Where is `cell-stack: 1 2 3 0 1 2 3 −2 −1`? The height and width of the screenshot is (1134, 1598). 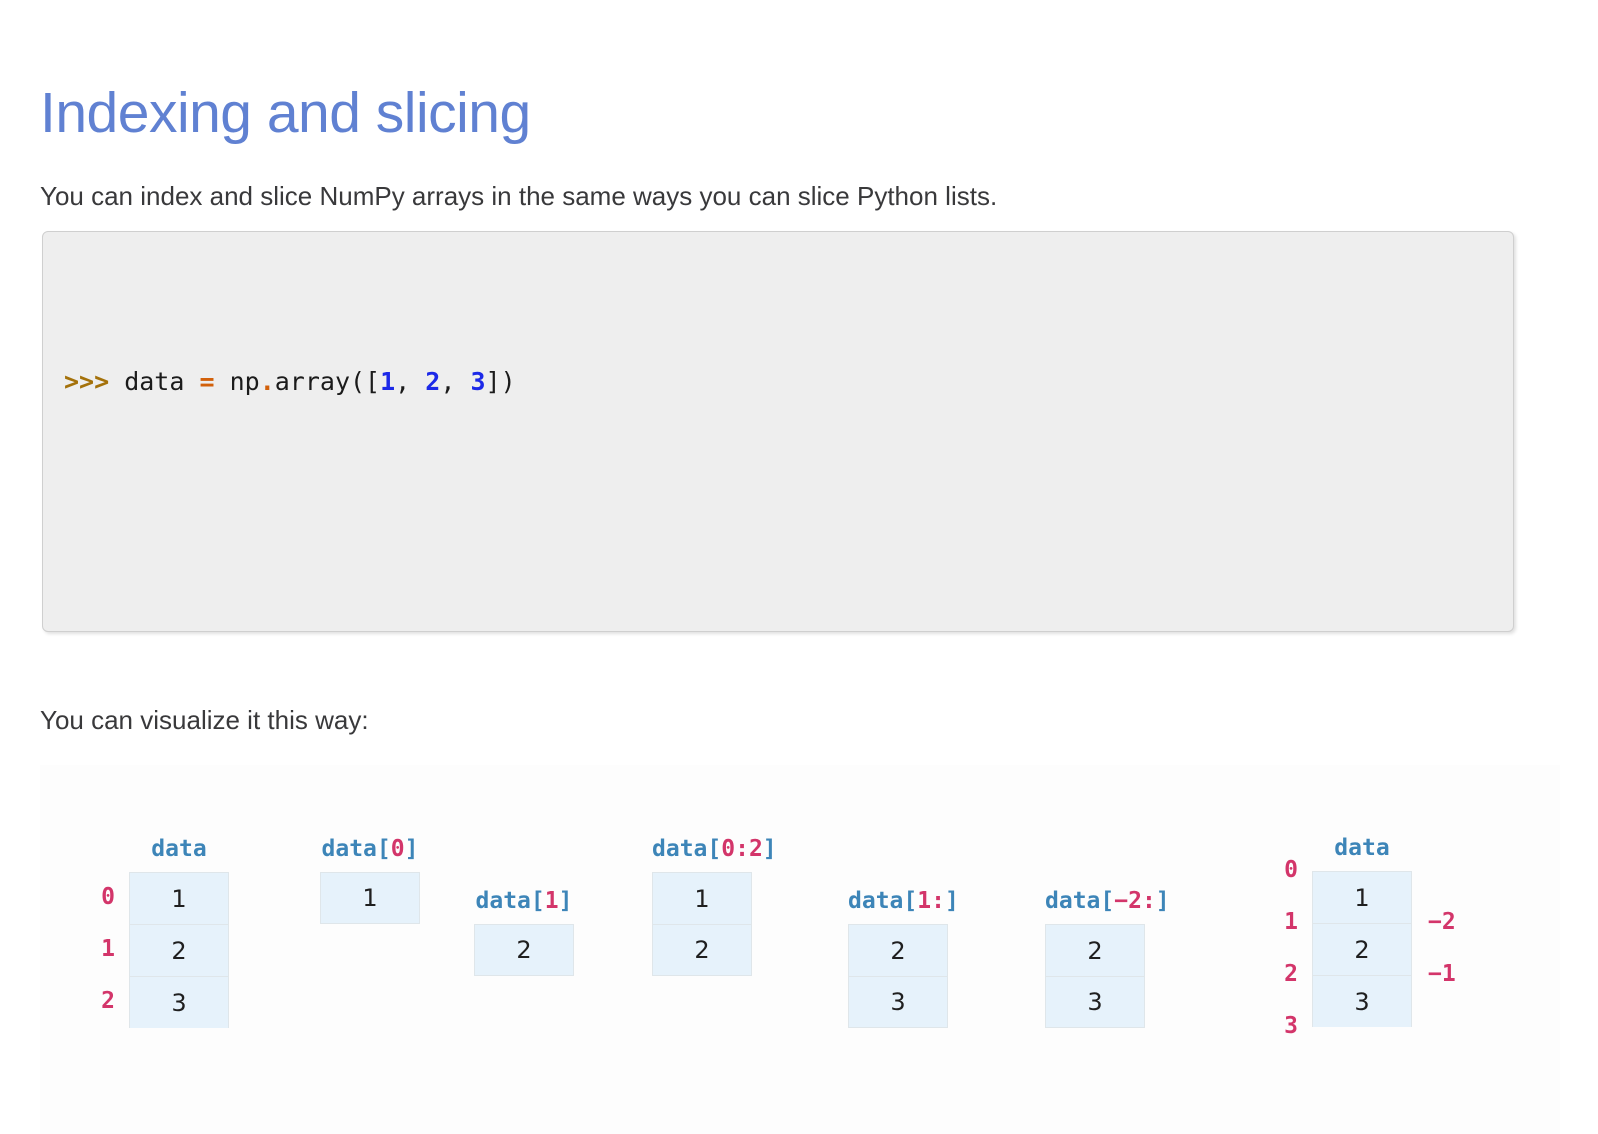 cell-stack: 1 2 3 0 1 2 3 −2 −1 is located at coordinates (1370, 948).